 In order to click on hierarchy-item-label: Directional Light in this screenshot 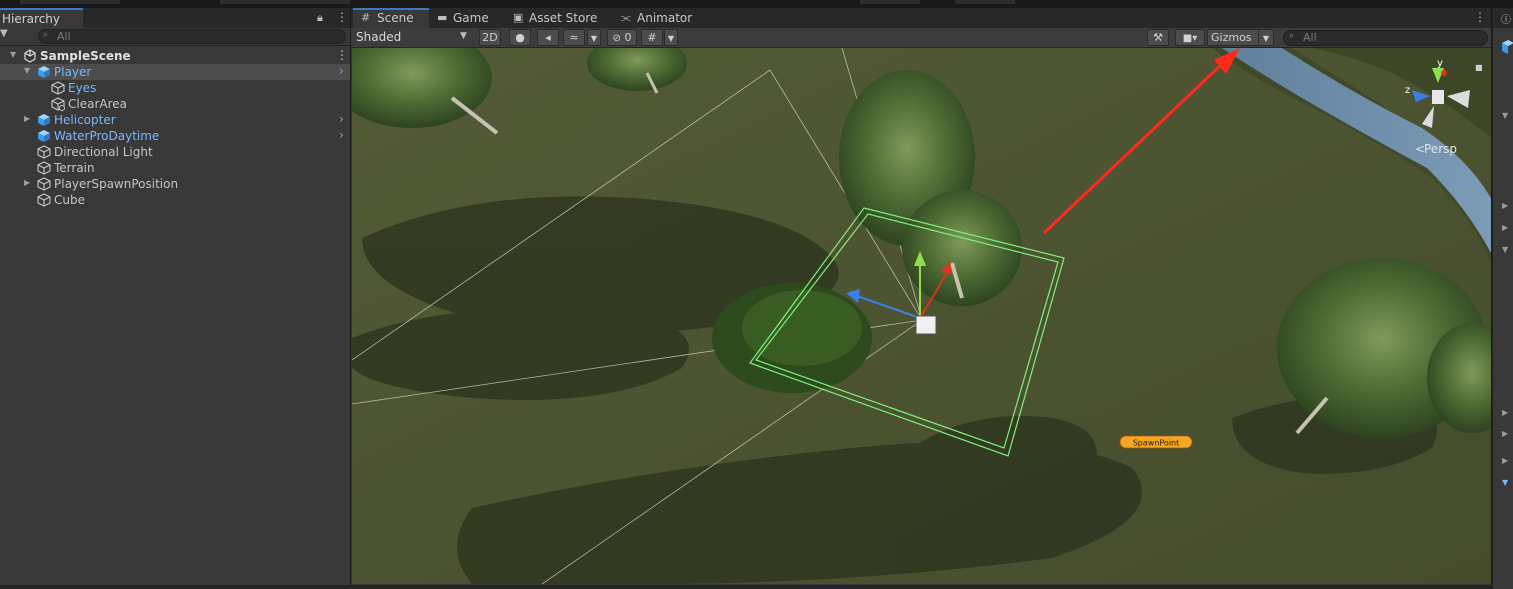, I will do `click(103, 152)`.